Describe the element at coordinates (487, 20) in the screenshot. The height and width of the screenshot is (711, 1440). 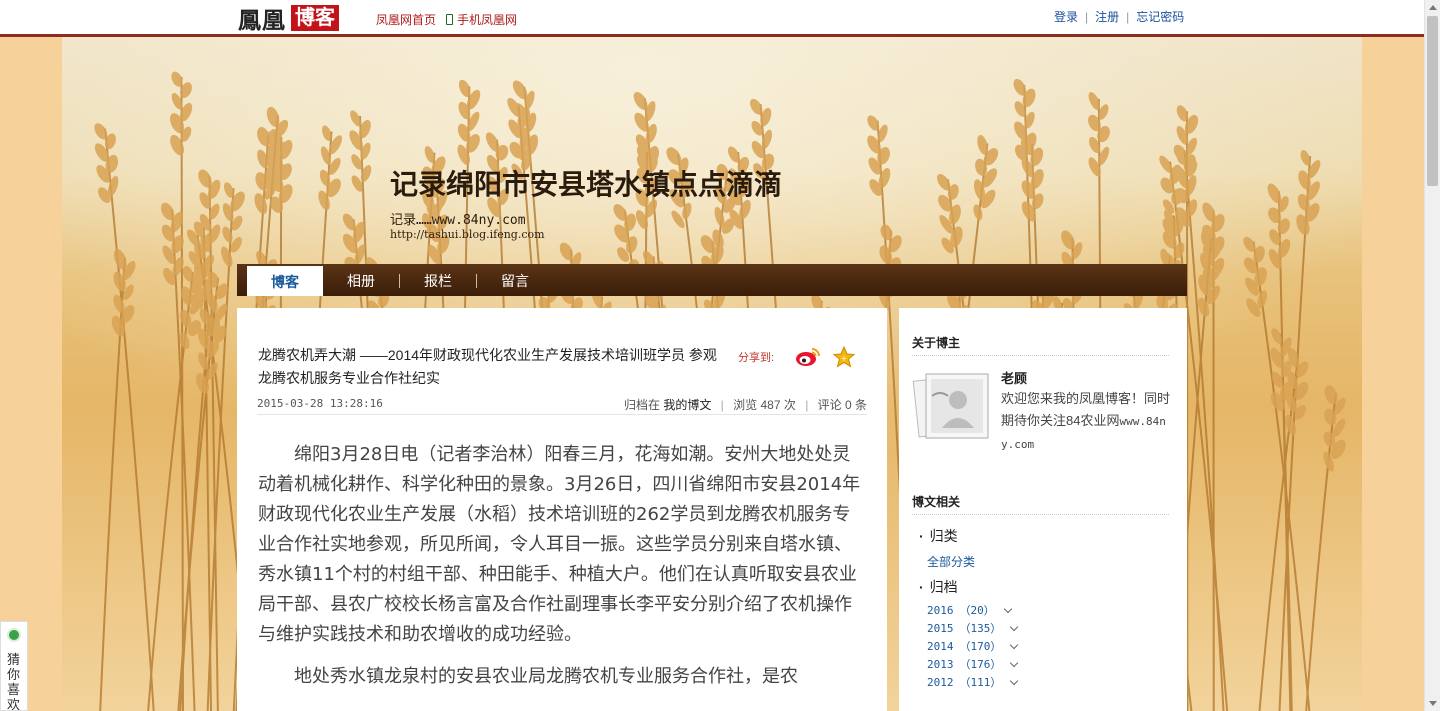
I see `mobile-ifeng-label: 手机凤凰网` at that location.